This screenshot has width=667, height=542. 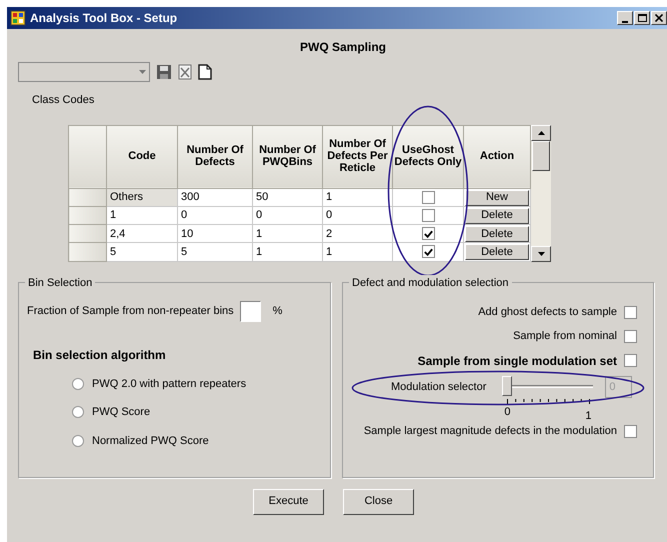 What do you see at coordinates (618, 387) in the screenshot?
I see `value-field: 0` at bounding box center [618, 387].